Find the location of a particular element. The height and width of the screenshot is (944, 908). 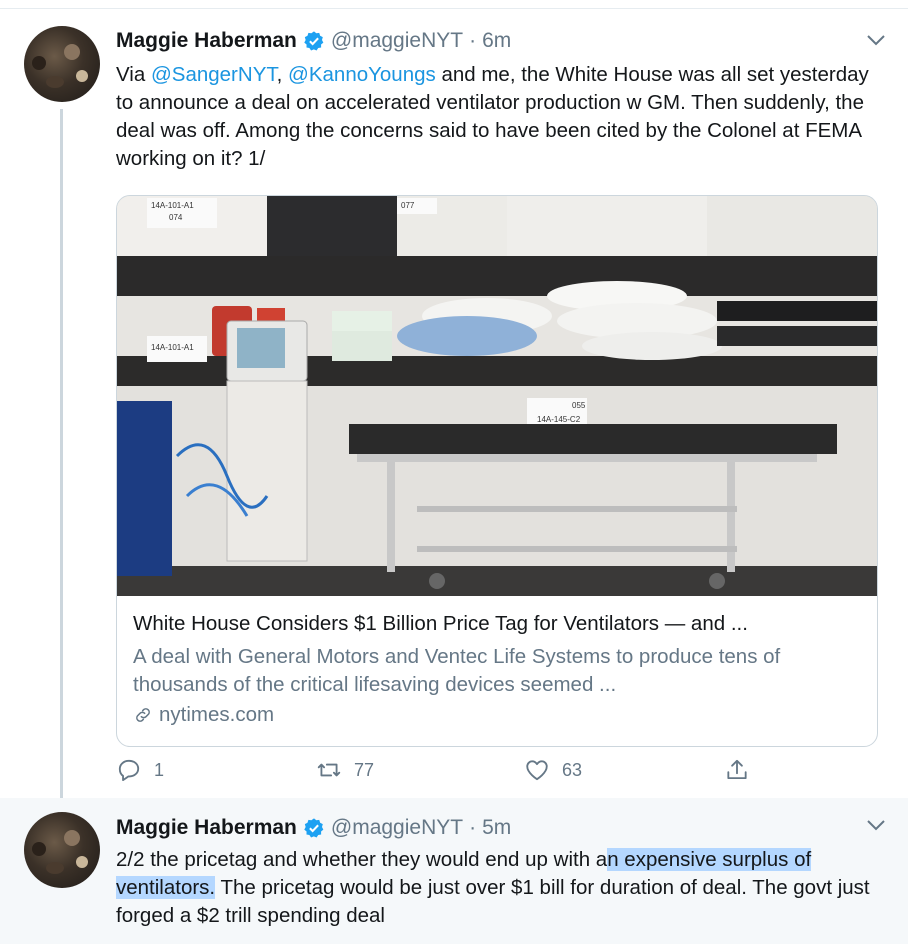

retweet-icon is located at coordinates (329, 770).